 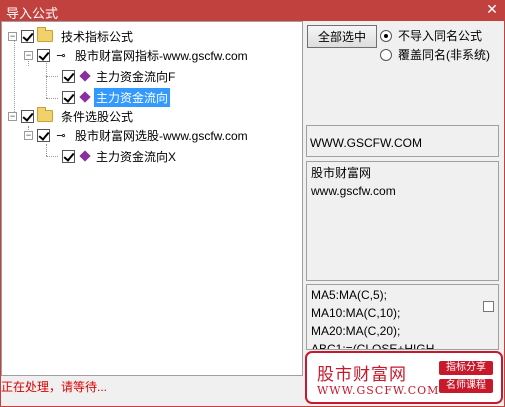 I want to click on watermark-logo: 股市财富网 WWW.GSCFW.COM 指标分享 名师课程, so click(x=404, y=377).